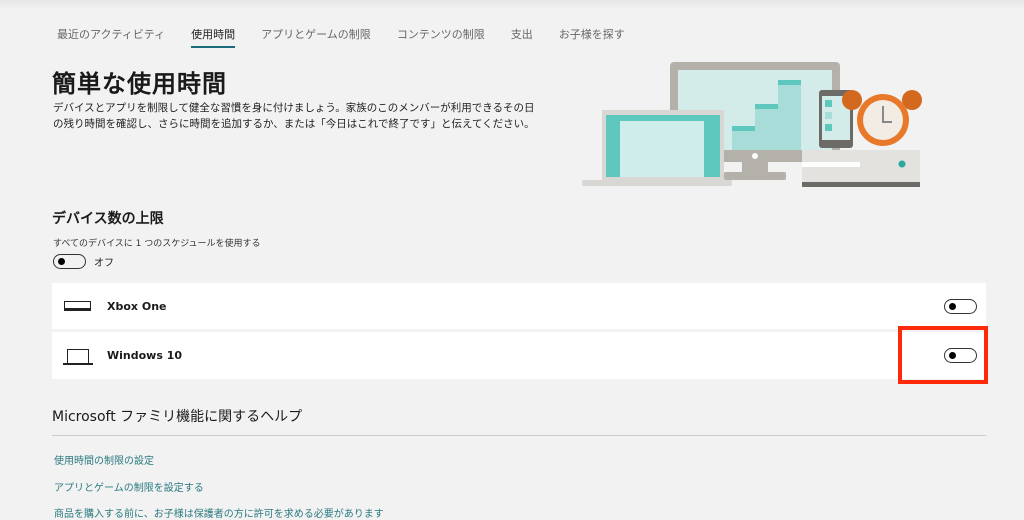 This screenshot has height=520, width=1024. I want to click on devices-illustration, so click(752, 124).